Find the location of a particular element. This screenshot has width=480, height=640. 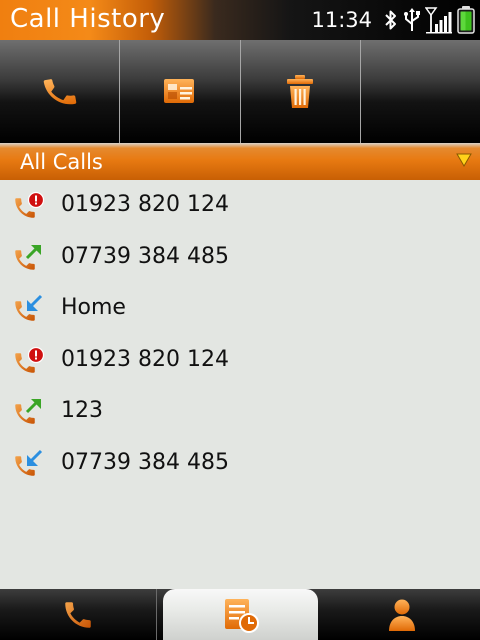

dropdown-arrow-icon is located at coordinates (464, 160).